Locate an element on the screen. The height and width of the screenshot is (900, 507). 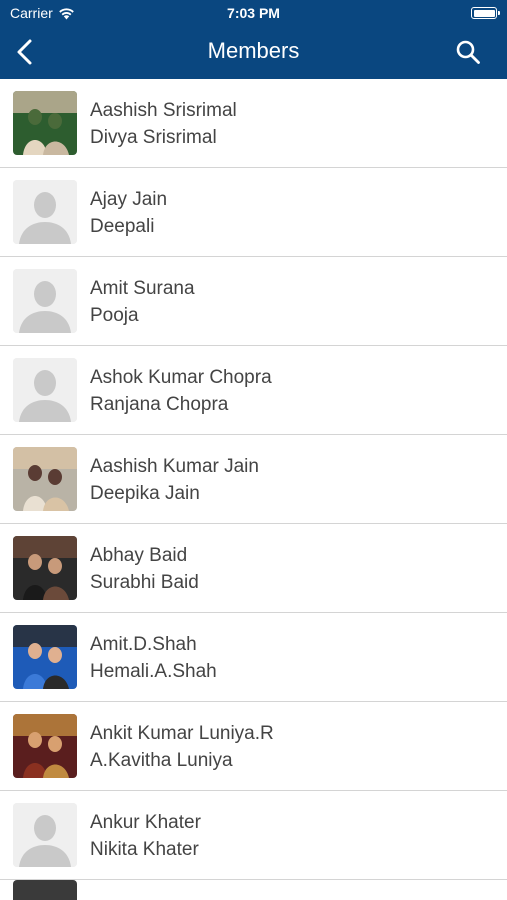
member-names: Ankur Khater Nikita Khater is located at coordinates (145, 836).